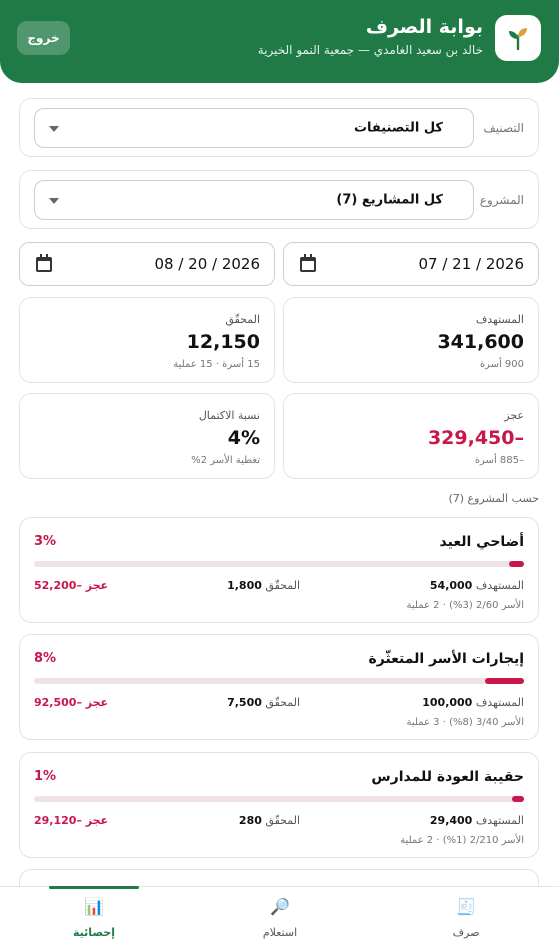 The image size is (559, 942). I want to click on date-from-value: 07 / 21 / 2026, so click(471, 264).